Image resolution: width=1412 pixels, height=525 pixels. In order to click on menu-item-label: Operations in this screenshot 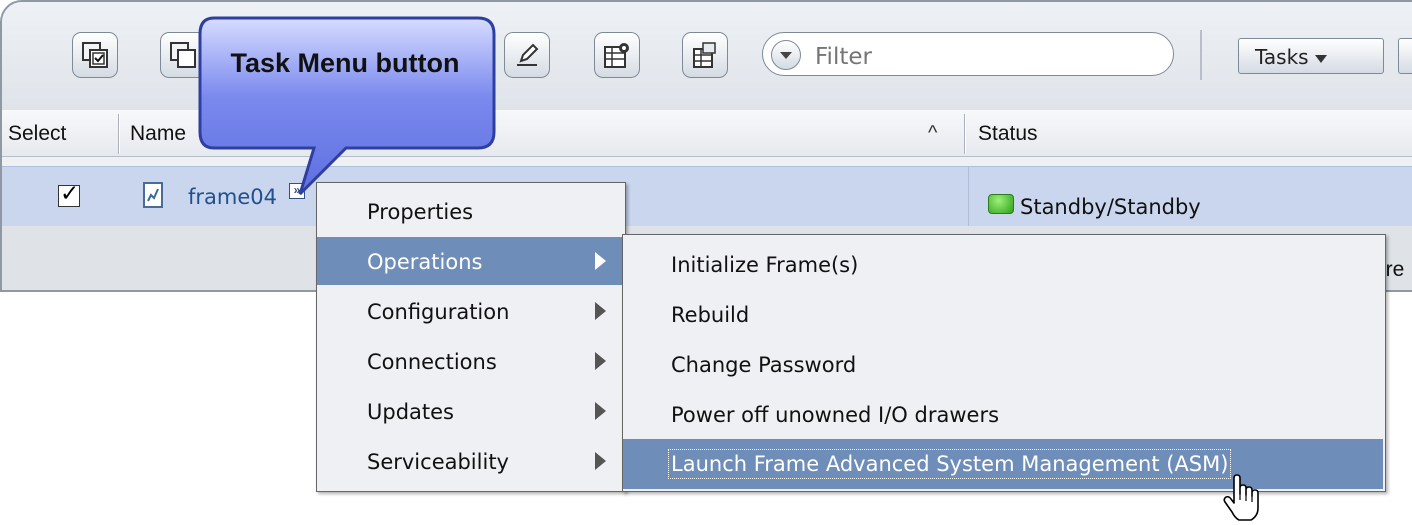, I will do `click(425, 262)`.